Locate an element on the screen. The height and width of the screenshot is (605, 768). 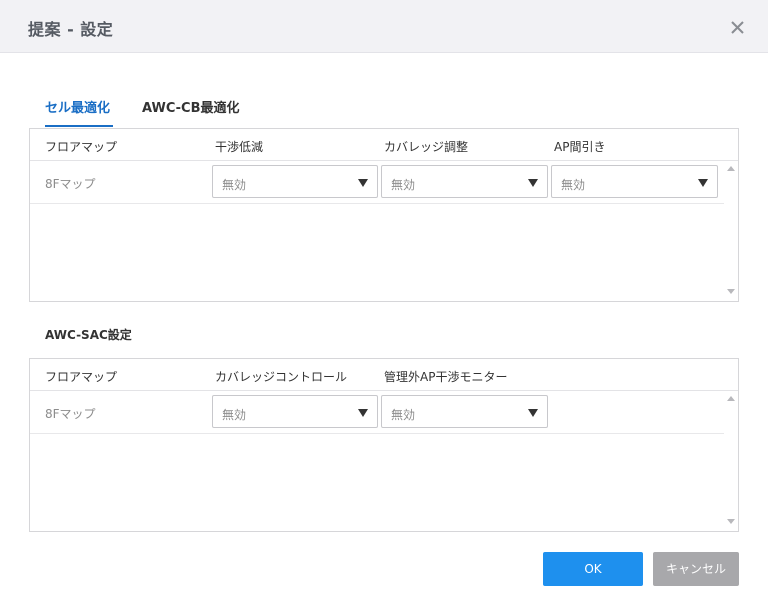
column-header-ap-thinning: AP間引き is located at coordinates (580, 147).